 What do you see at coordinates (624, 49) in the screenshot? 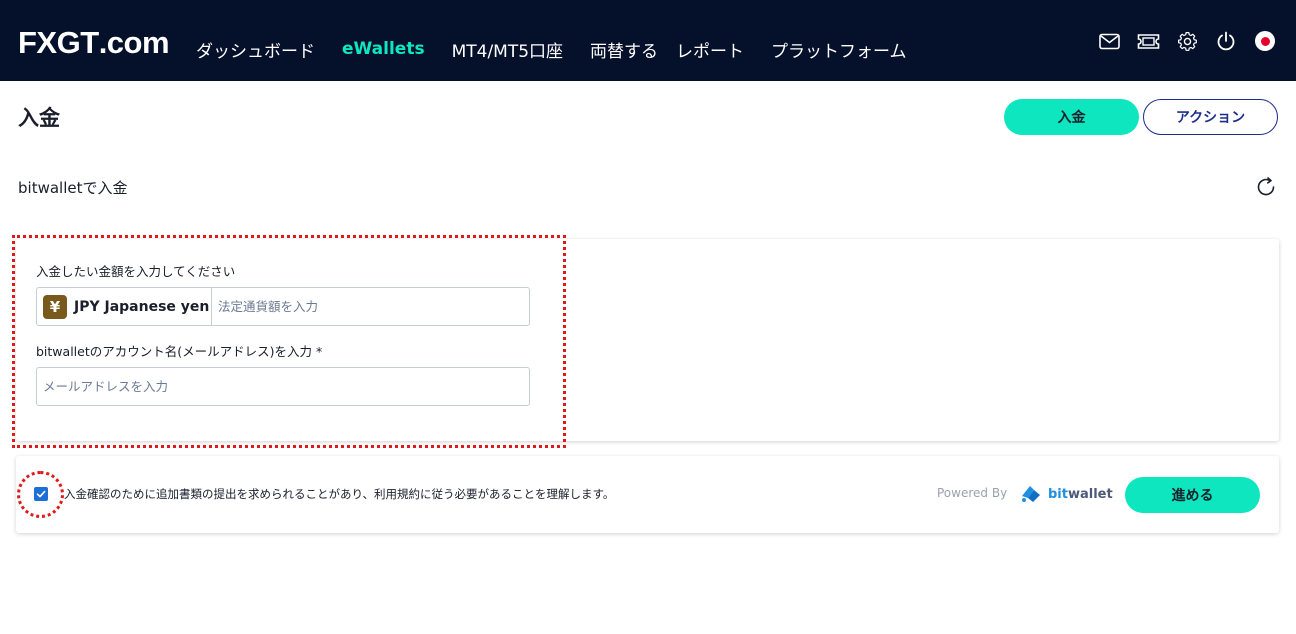
I see `nav-exchange: 両替する` at bounding box center [624, 49].